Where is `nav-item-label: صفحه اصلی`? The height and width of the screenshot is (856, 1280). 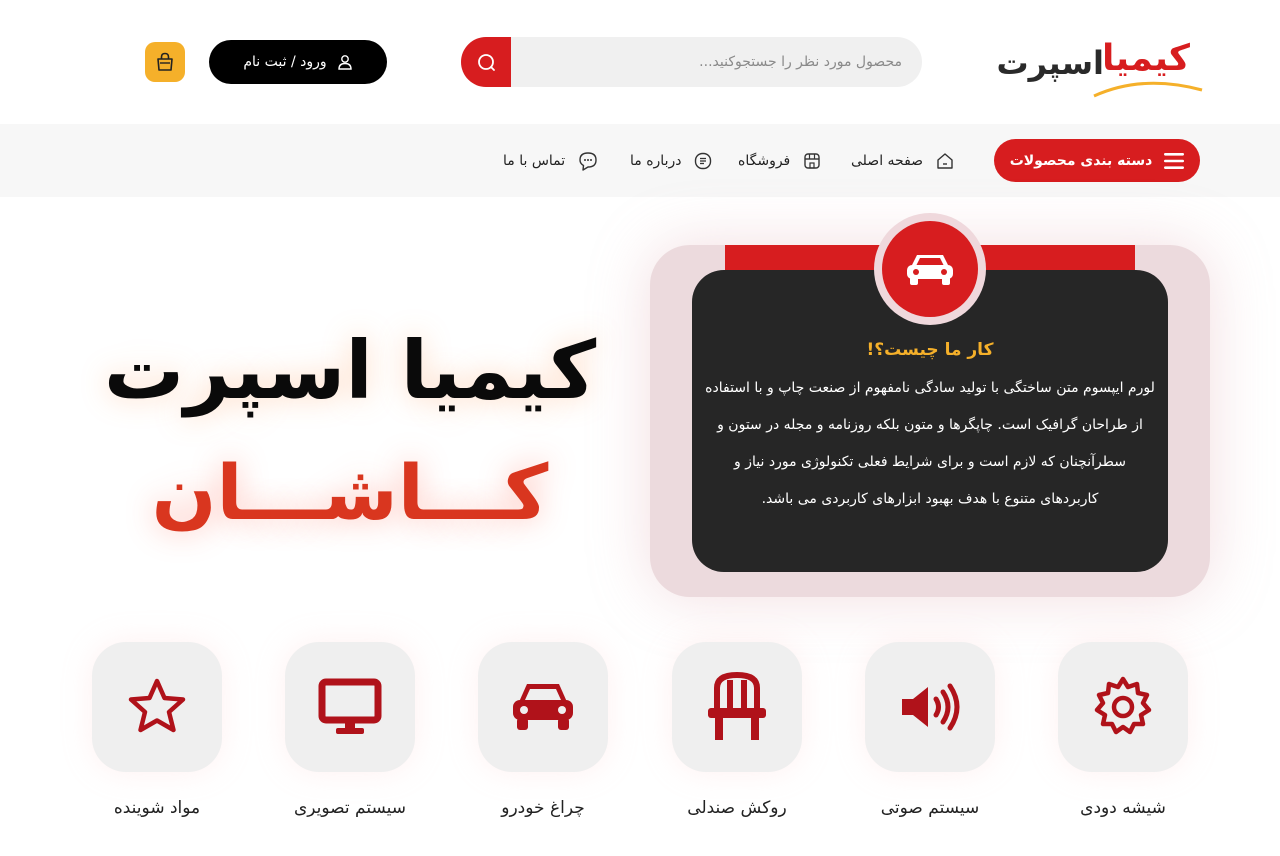
nav-item-label: صفحه اصلی is located at coordinates (887, 161).